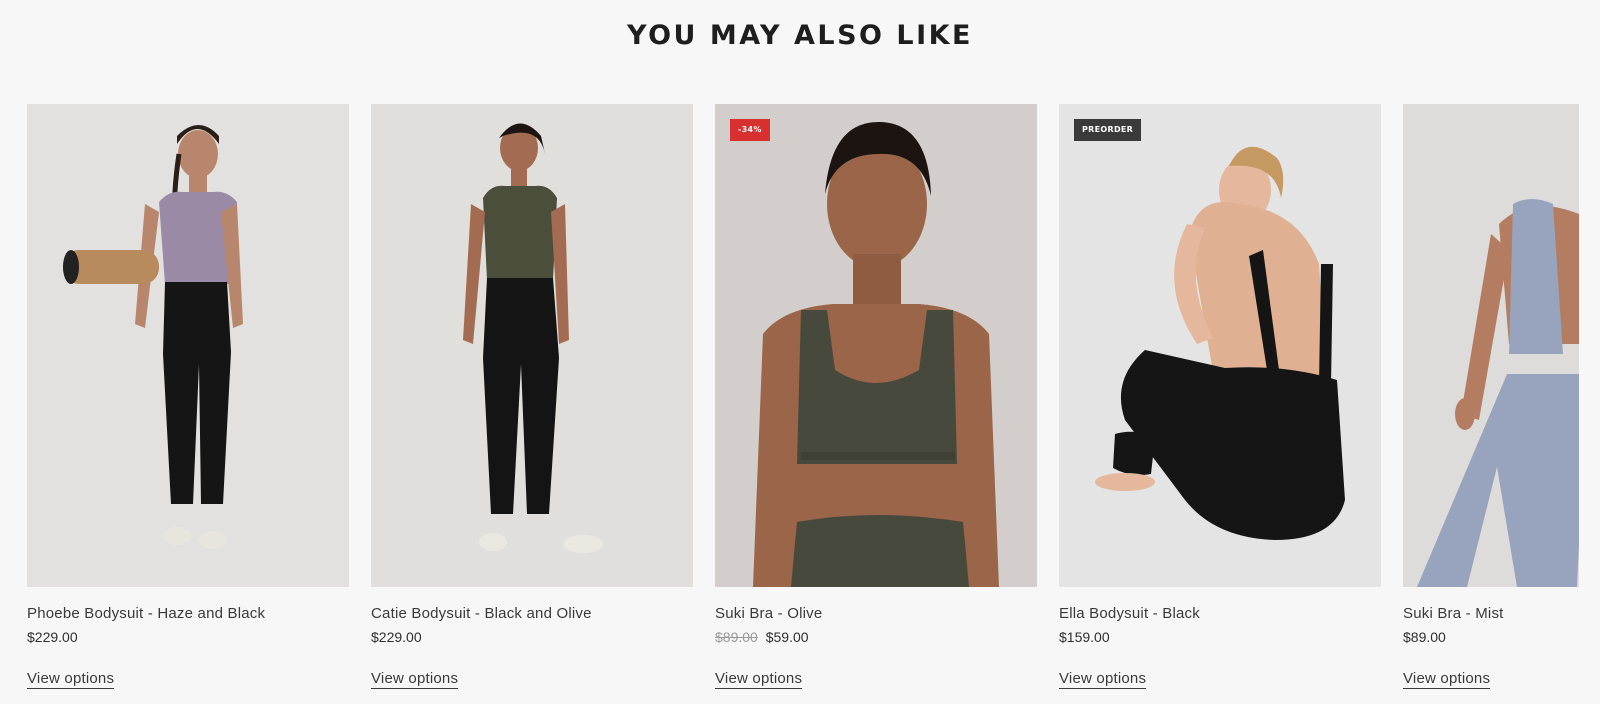  I want to click on product-image: PREORDER, so click(1220, 345).